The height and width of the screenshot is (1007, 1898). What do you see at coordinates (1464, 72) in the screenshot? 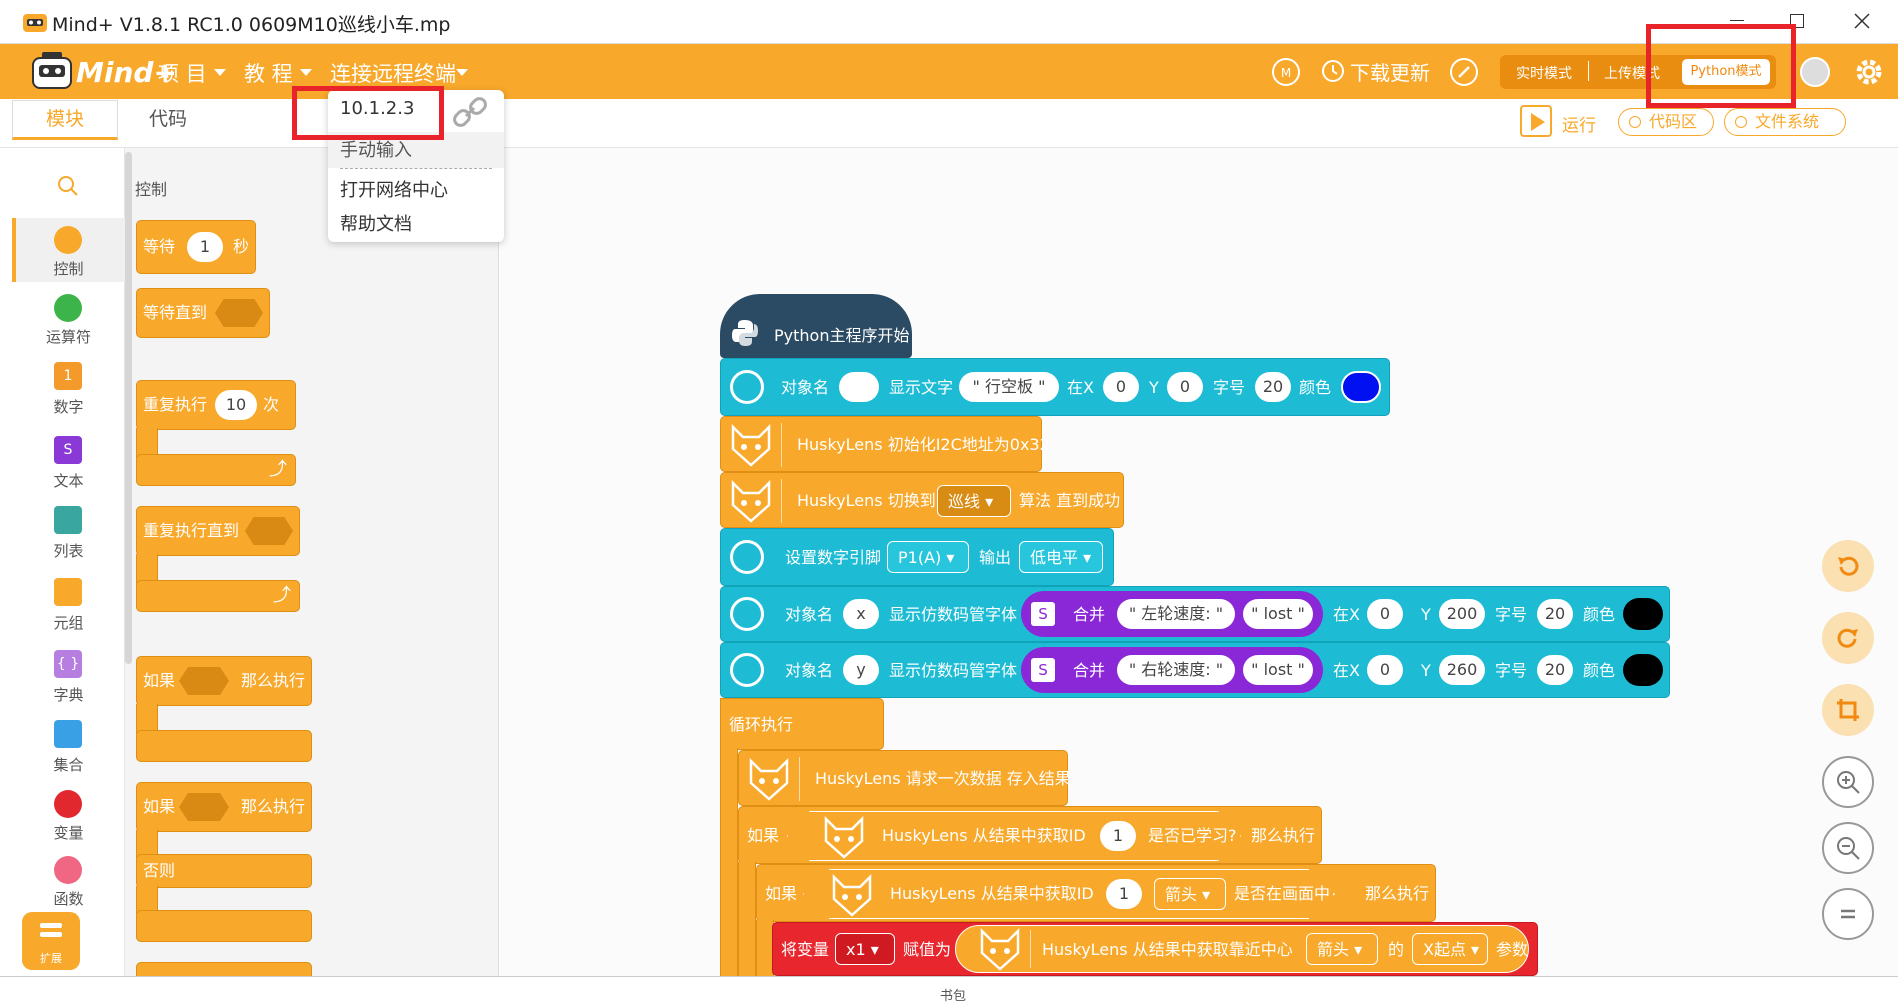
I see `edit-icon` at bounding box center [1464, 72].